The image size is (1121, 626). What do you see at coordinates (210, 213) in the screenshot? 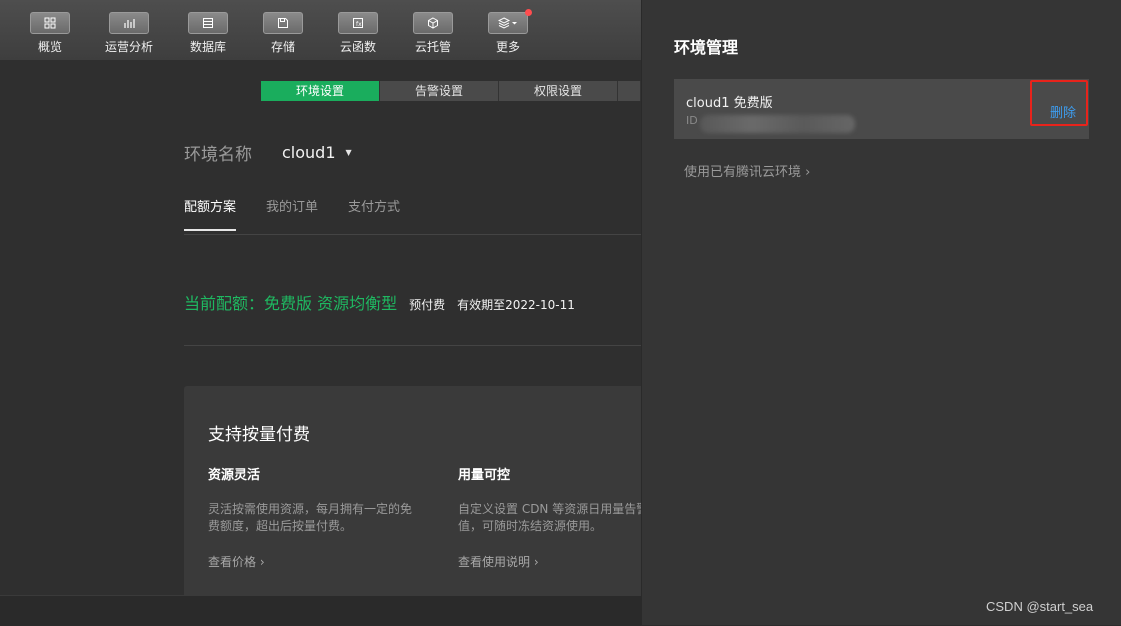
I see `subtab-quota-plan: 配额方案` at bounding box center [210, 213].